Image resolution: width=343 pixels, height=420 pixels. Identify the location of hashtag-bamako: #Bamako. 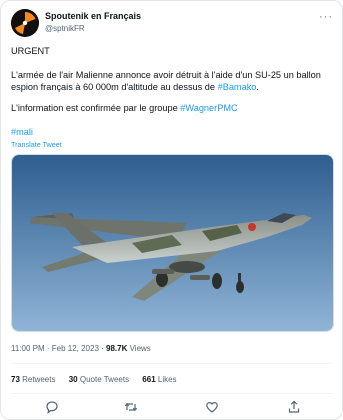
(237, 87).